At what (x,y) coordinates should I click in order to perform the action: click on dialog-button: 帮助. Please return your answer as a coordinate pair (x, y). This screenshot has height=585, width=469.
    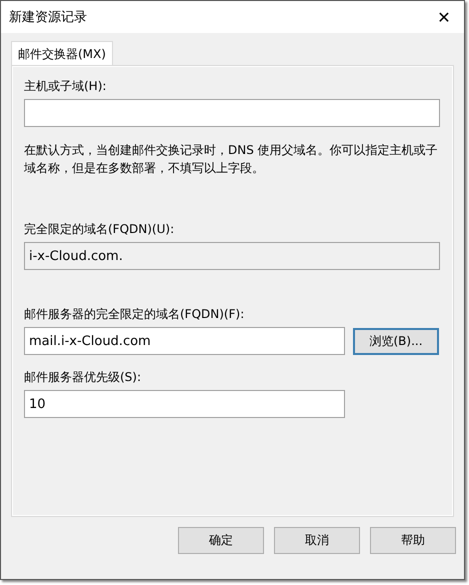
    Looking at the image, I should click on (413, 540).